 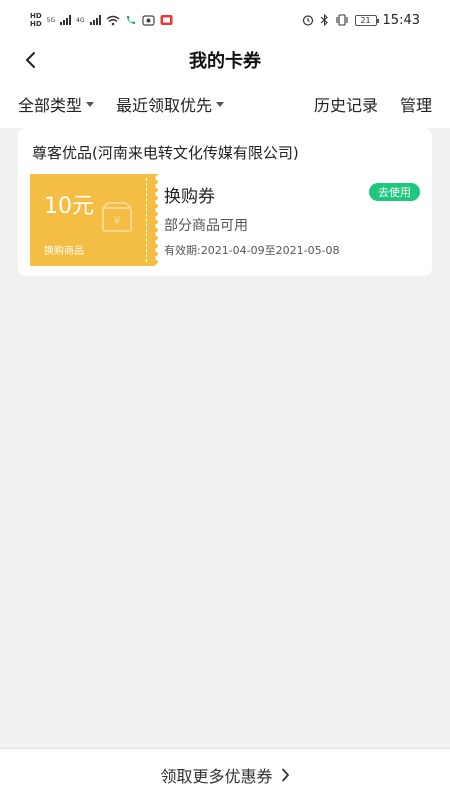 I want to click on clock-time: 15:43, so click(x=401, y=20).